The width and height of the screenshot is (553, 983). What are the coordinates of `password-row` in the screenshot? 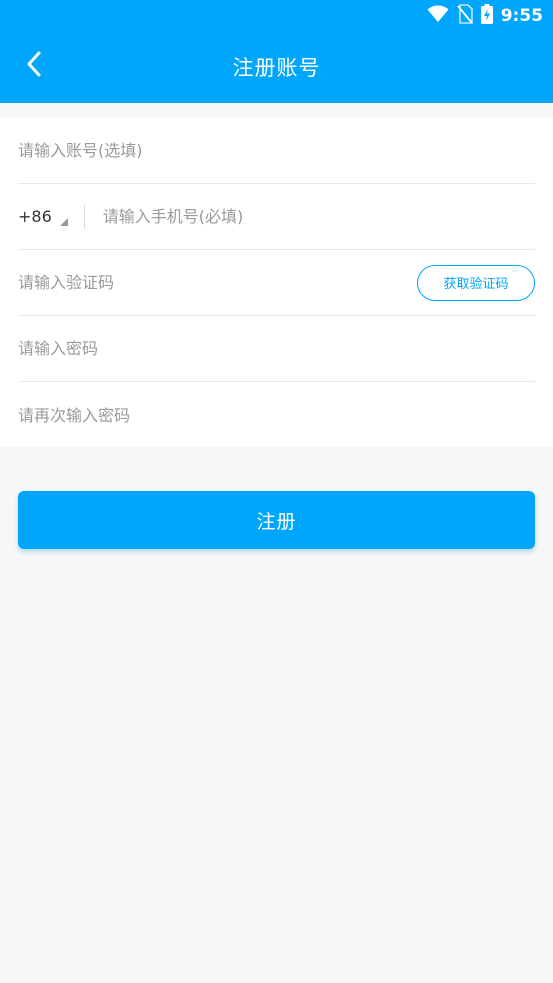 It's located at (276, 349).